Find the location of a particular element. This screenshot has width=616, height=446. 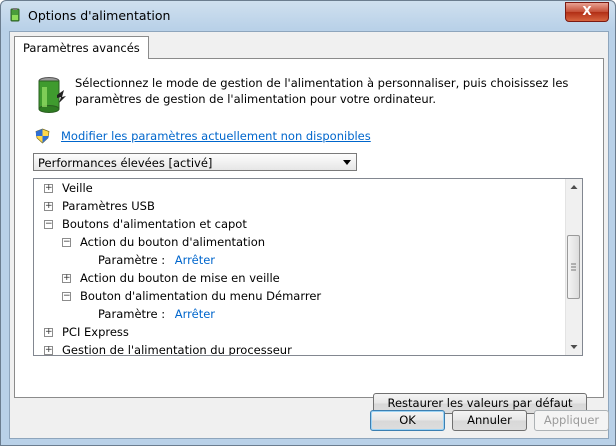

scroll-up-icon is located at coordinates (574, 187).